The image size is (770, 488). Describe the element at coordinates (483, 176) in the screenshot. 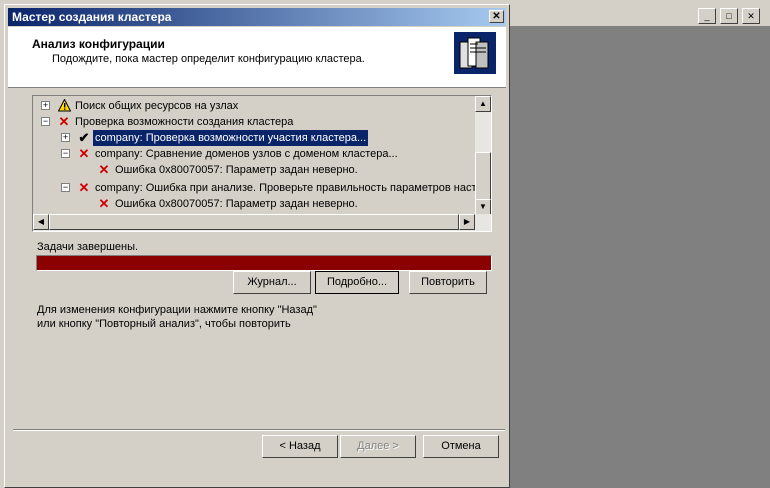

I see `vertical-scroll-thumb` at that location.